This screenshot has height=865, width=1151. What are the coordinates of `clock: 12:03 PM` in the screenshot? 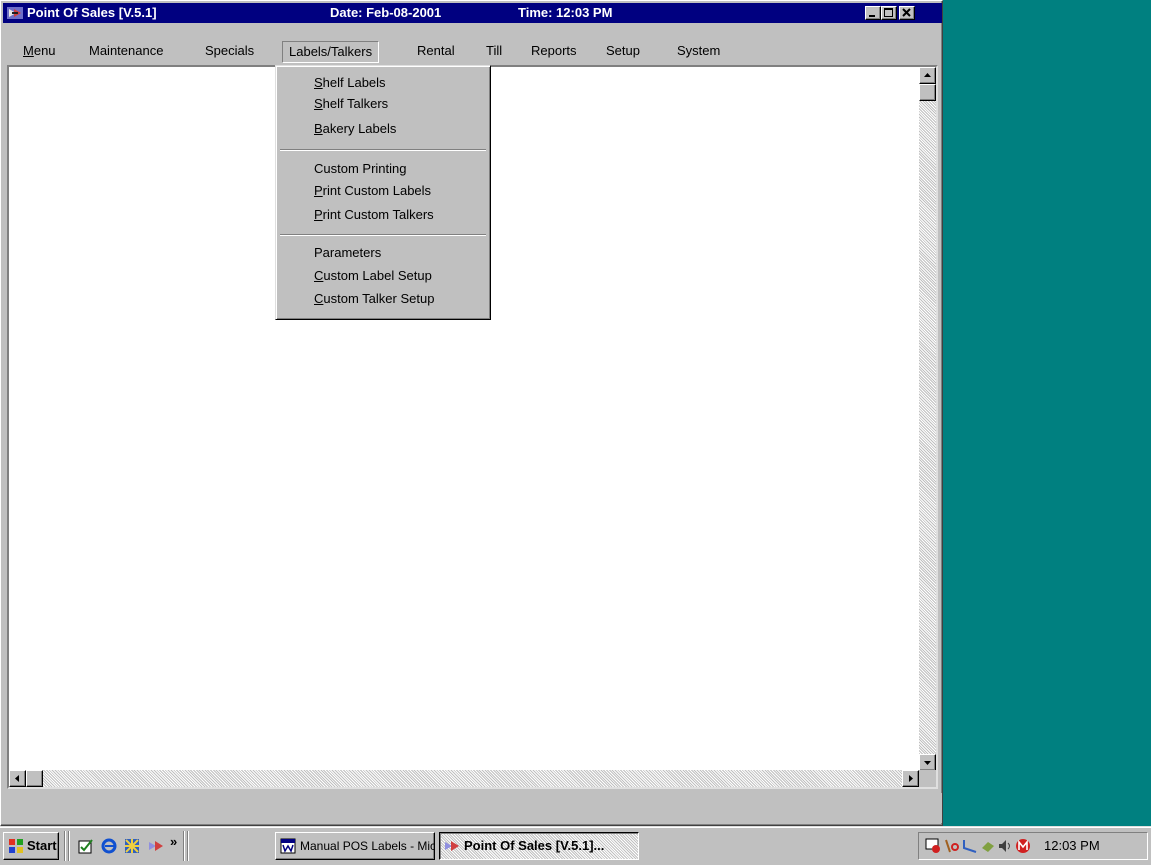 It's located at (1072, 845).